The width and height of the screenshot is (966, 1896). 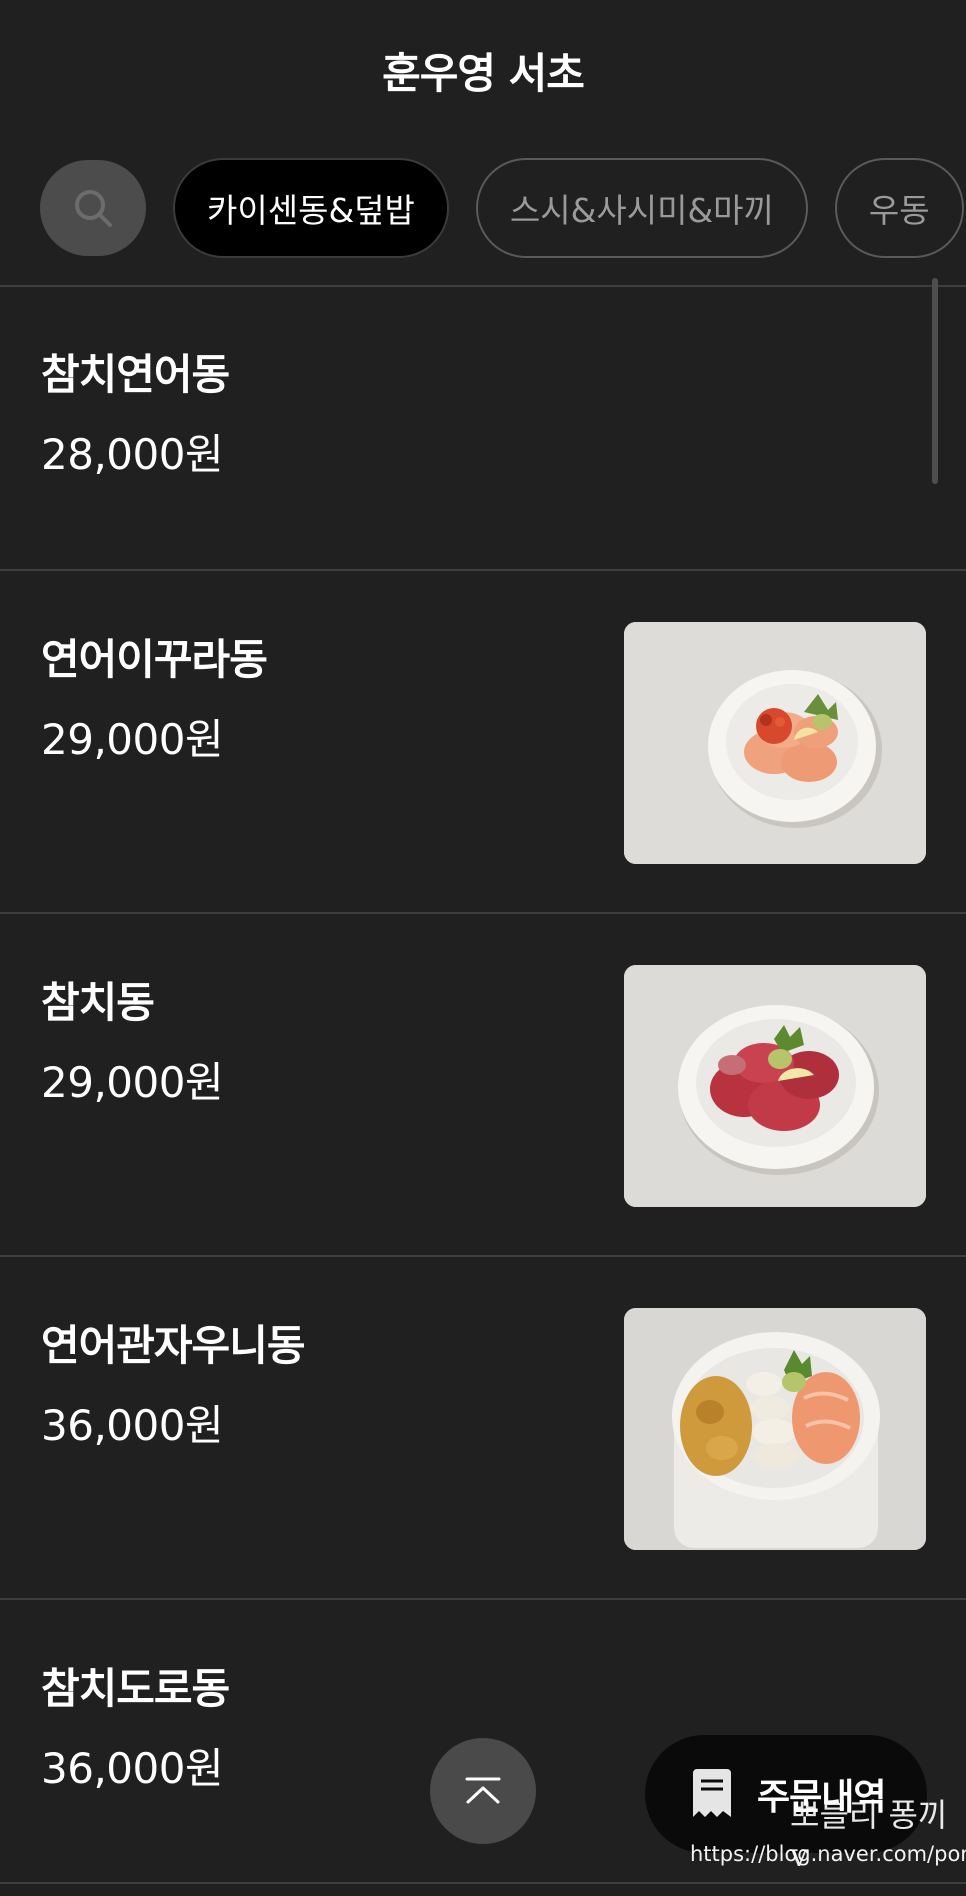 What do you see at coordinates (828, 1838) in the screenshot?
I see `watermark: 뽀블리 퐁끼v https://blog.naver.com/pongkki` at bounding box center [828, 1838].